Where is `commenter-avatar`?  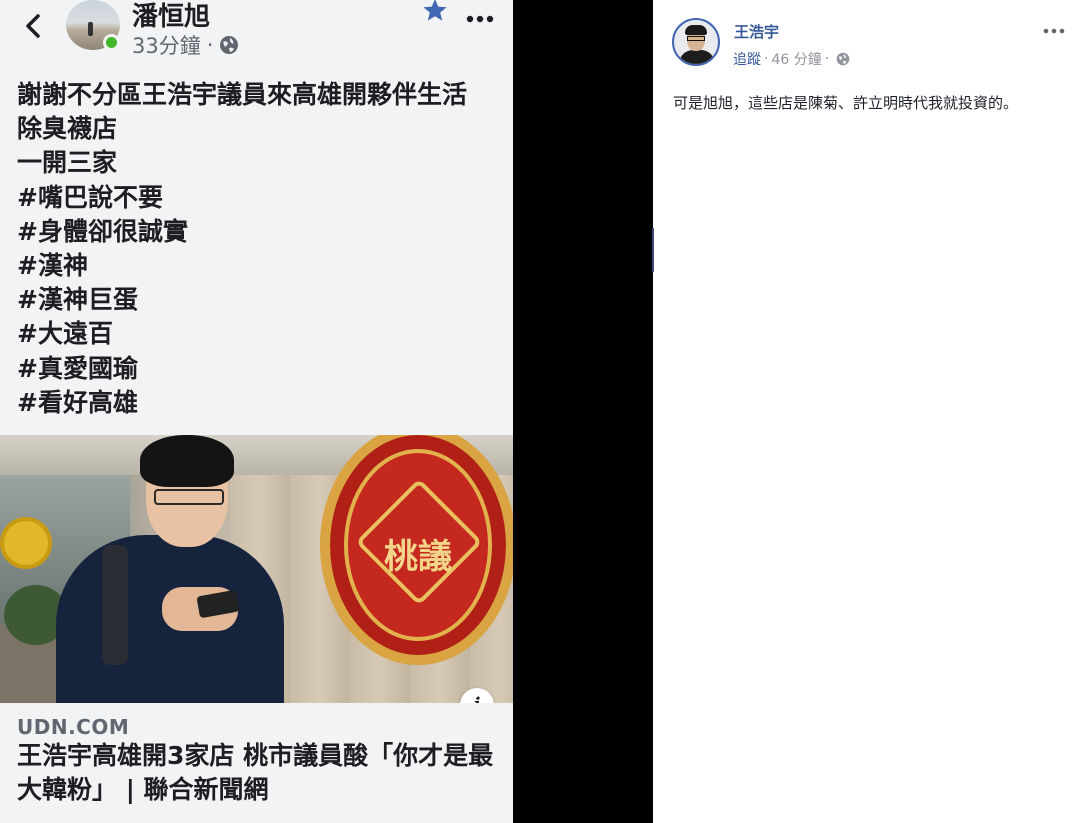
commenter-avatar is located at coordinates (696, 42).